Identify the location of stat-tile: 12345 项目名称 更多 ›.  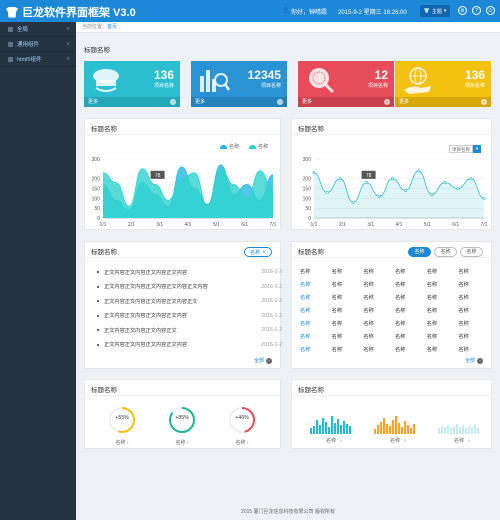
(239, 84).